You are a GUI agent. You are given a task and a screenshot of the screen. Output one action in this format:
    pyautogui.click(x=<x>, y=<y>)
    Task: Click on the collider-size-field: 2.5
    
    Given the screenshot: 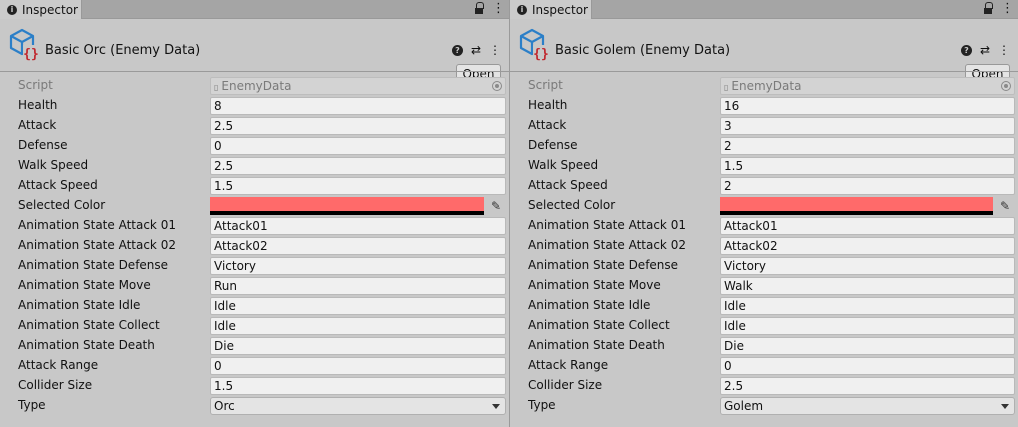 What is the action you would take?
    pyautogui.click(x=867, y=386)
    